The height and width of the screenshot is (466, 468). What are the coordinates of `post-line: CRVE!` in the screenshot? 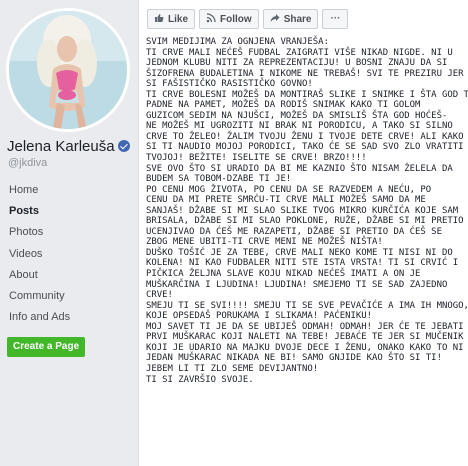 It's located at (159, 295).